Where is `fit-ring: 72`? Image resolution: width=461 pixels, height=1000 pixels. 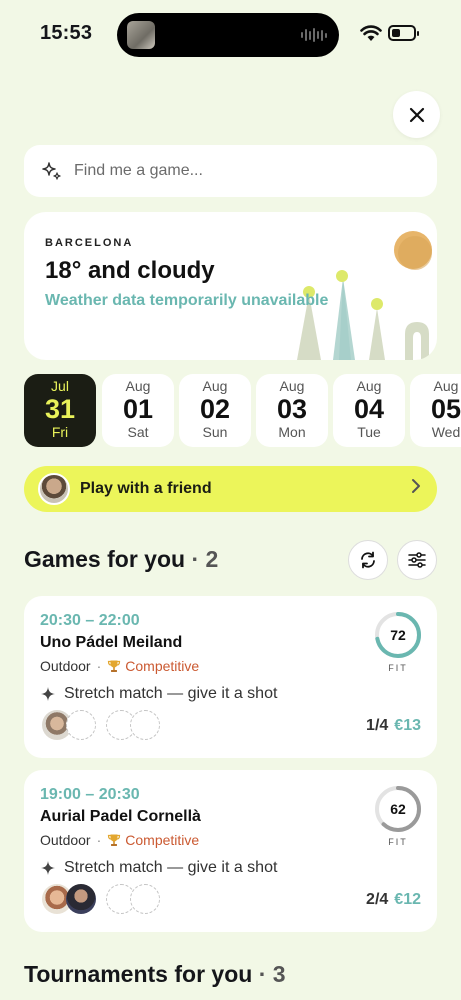
fit-ring: 72 is located at coordinates (398, 635).